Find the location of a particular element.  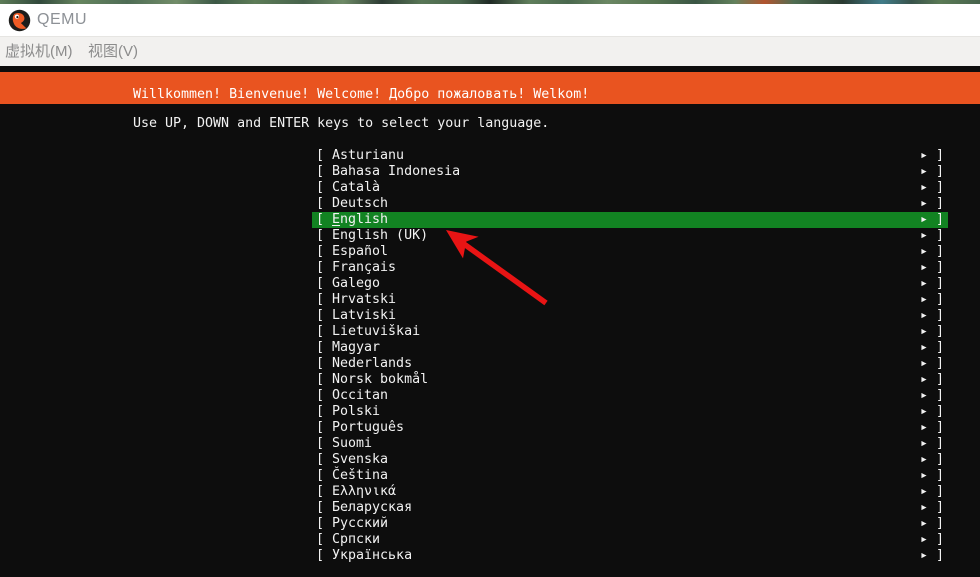

window-title: QEMU is located at coordinates (62, 19).